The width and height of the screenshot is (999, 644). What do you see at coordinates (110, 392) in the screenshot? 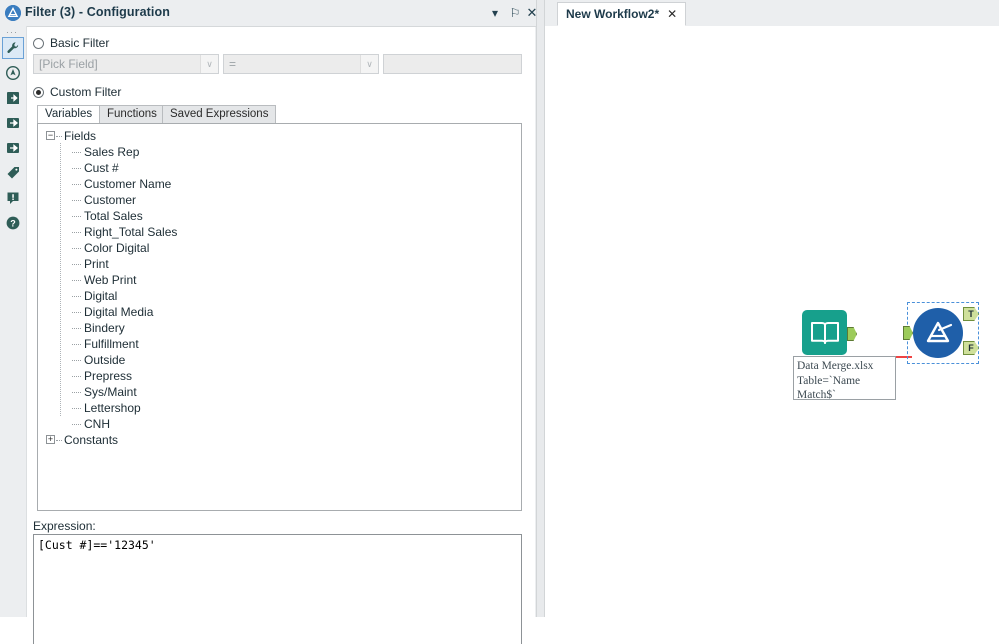
I see `field-label: Sys/Maint` at bounding box center [110, 392].